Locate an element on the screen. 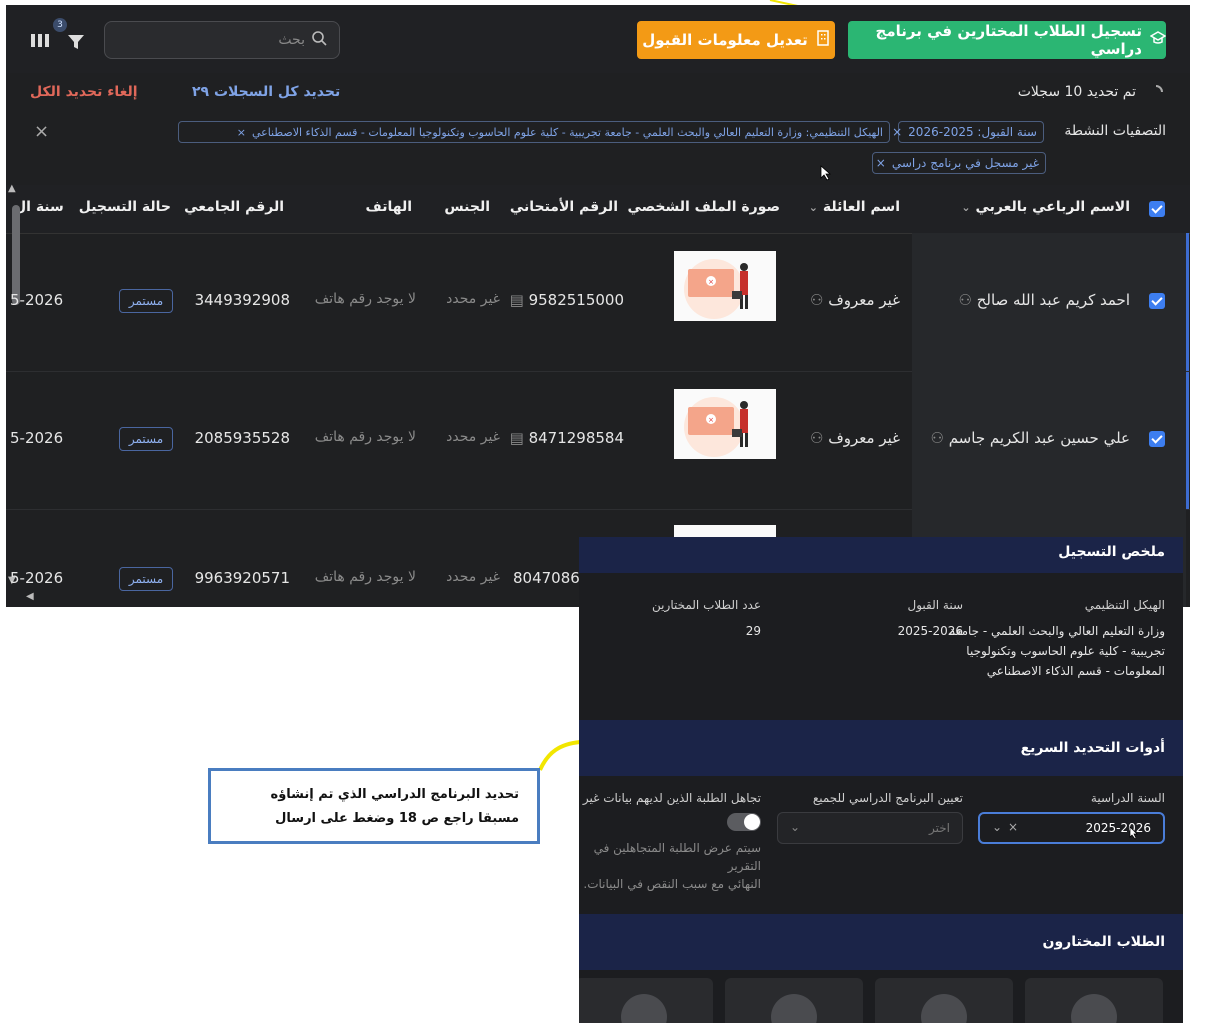 The image size is (1210, 1023). academic-year-value: 2025-2026 is located at coordinates (1118, 828).